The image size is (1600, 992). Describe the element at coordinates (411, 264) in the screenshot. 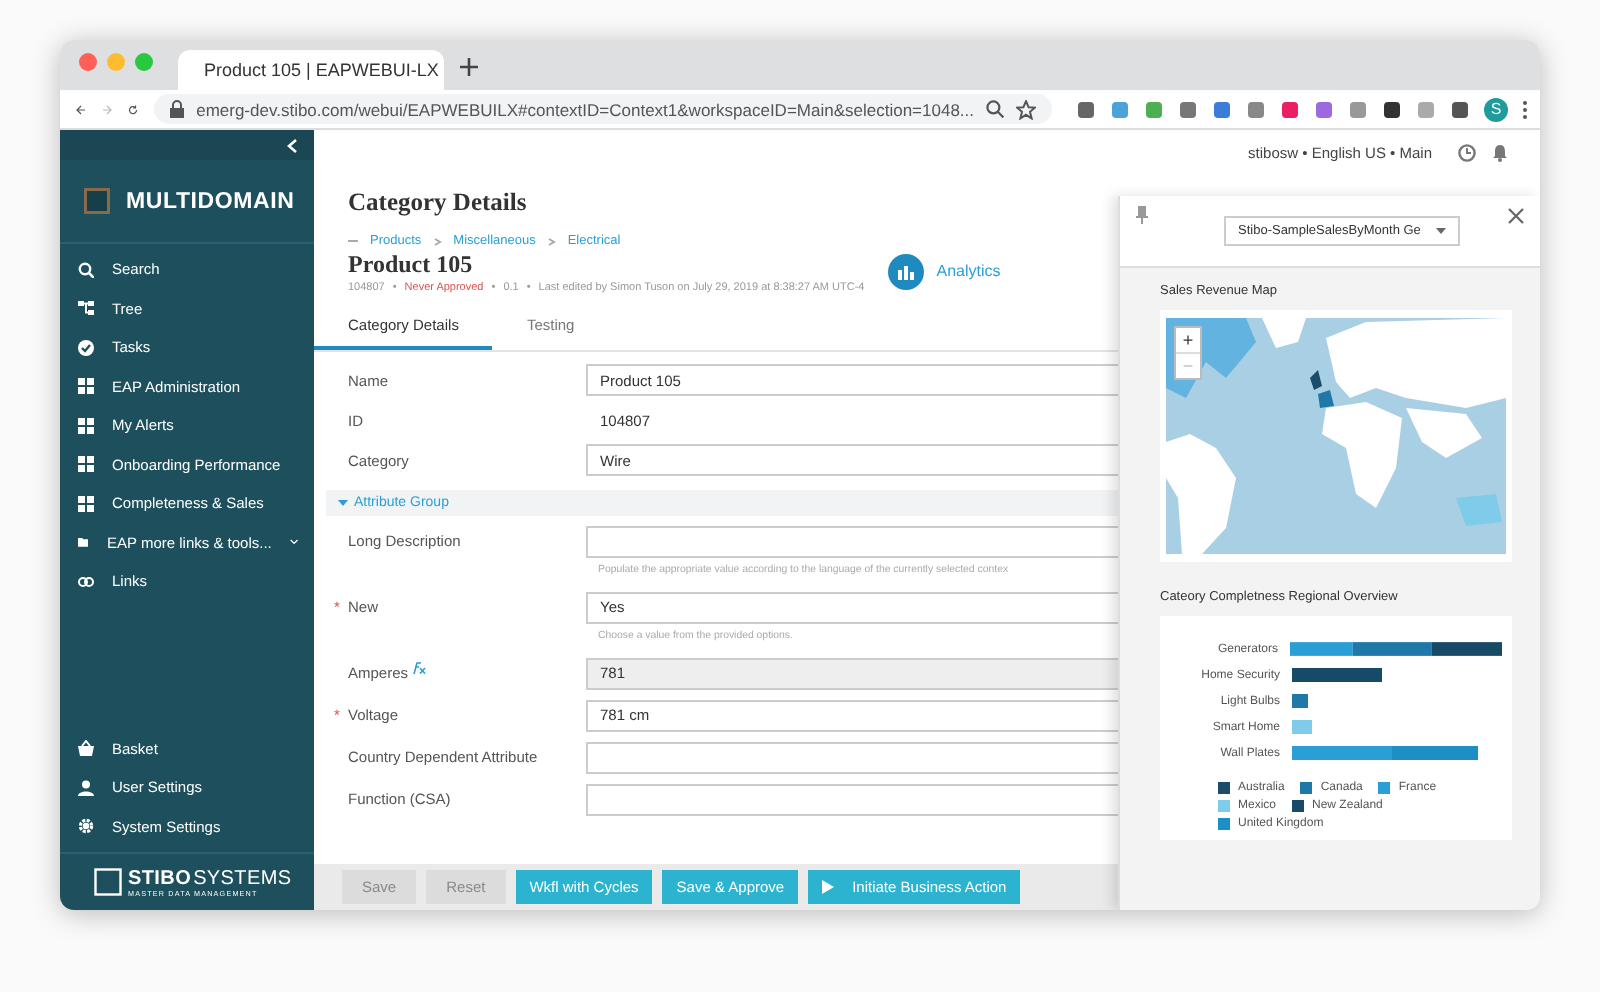

I see `object-title: Product 105` at that location.